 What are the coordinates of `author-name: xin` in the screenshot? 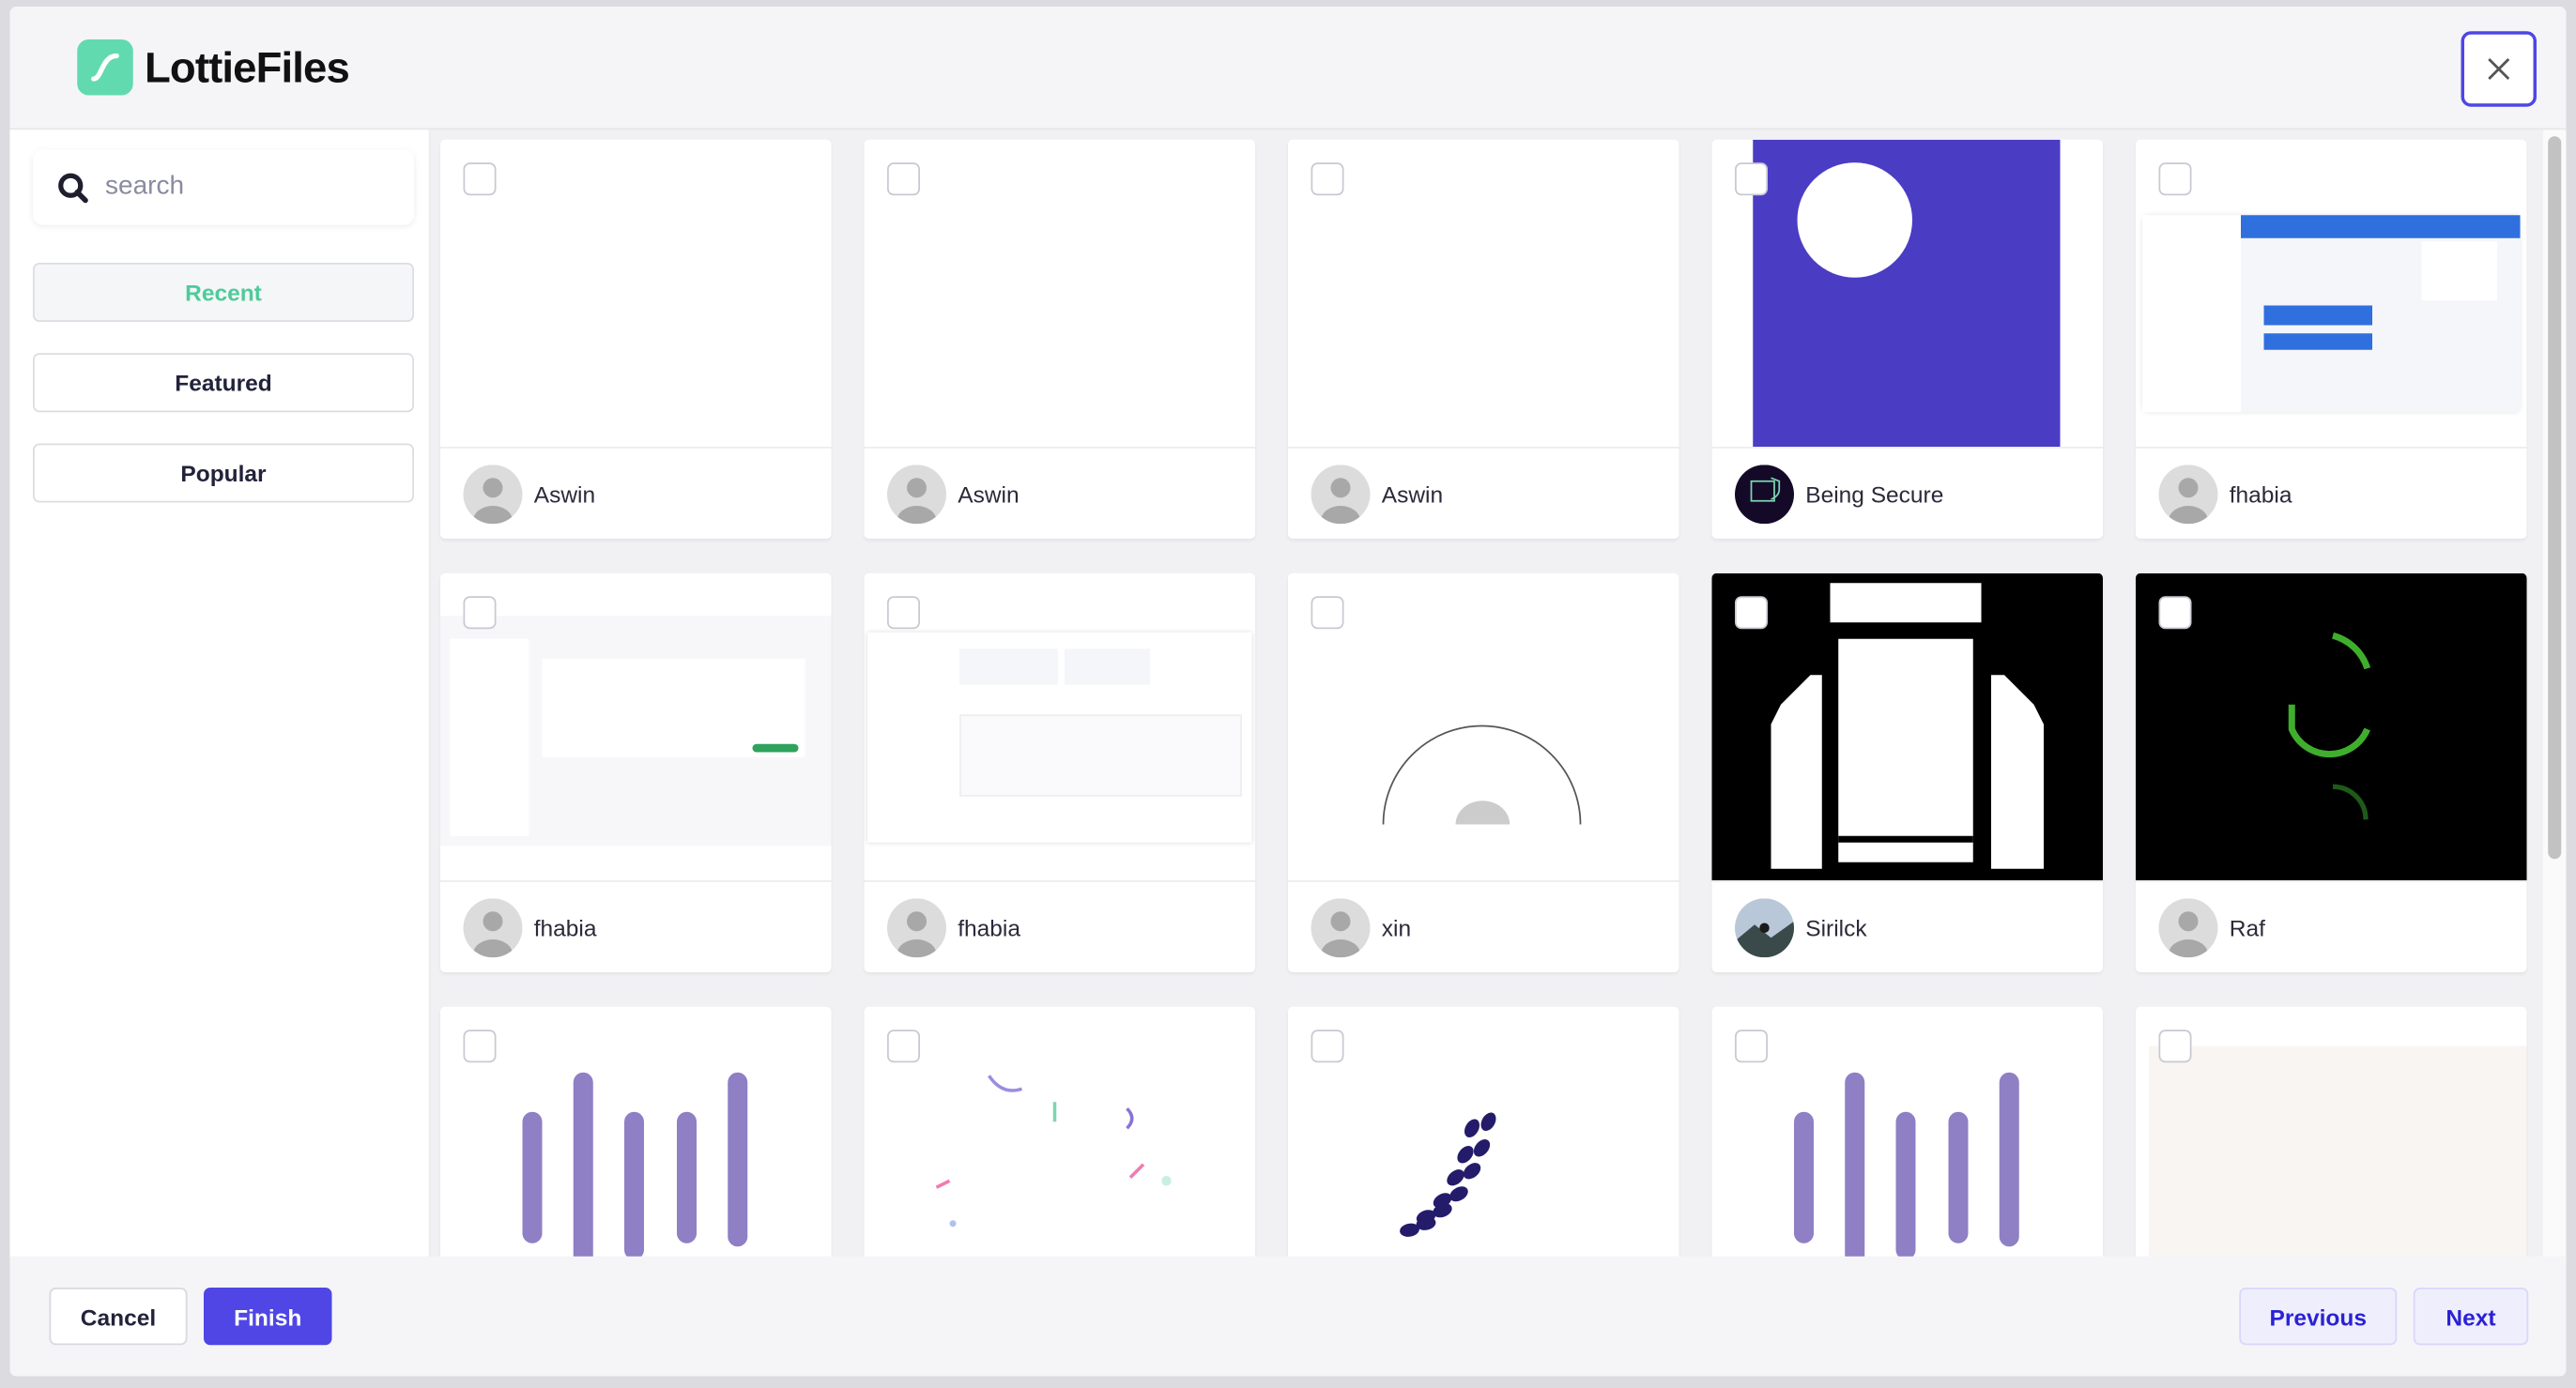 It's located at (1396, 927).